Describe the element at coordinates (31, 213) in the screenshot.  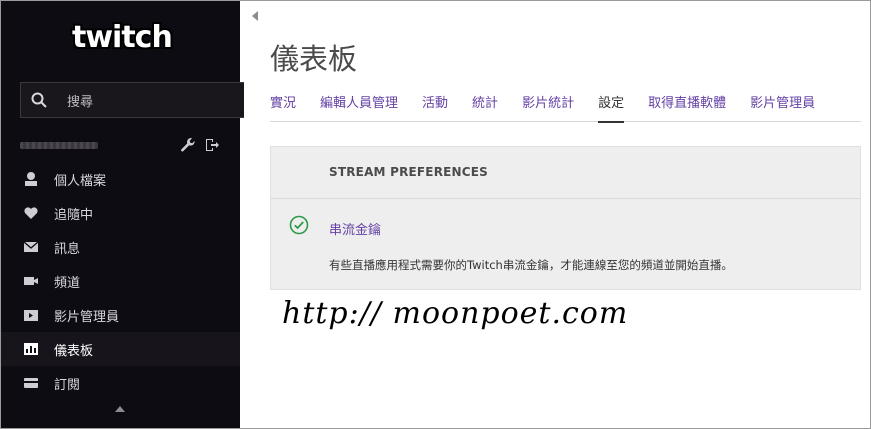
I see `heart-icon` at that location.